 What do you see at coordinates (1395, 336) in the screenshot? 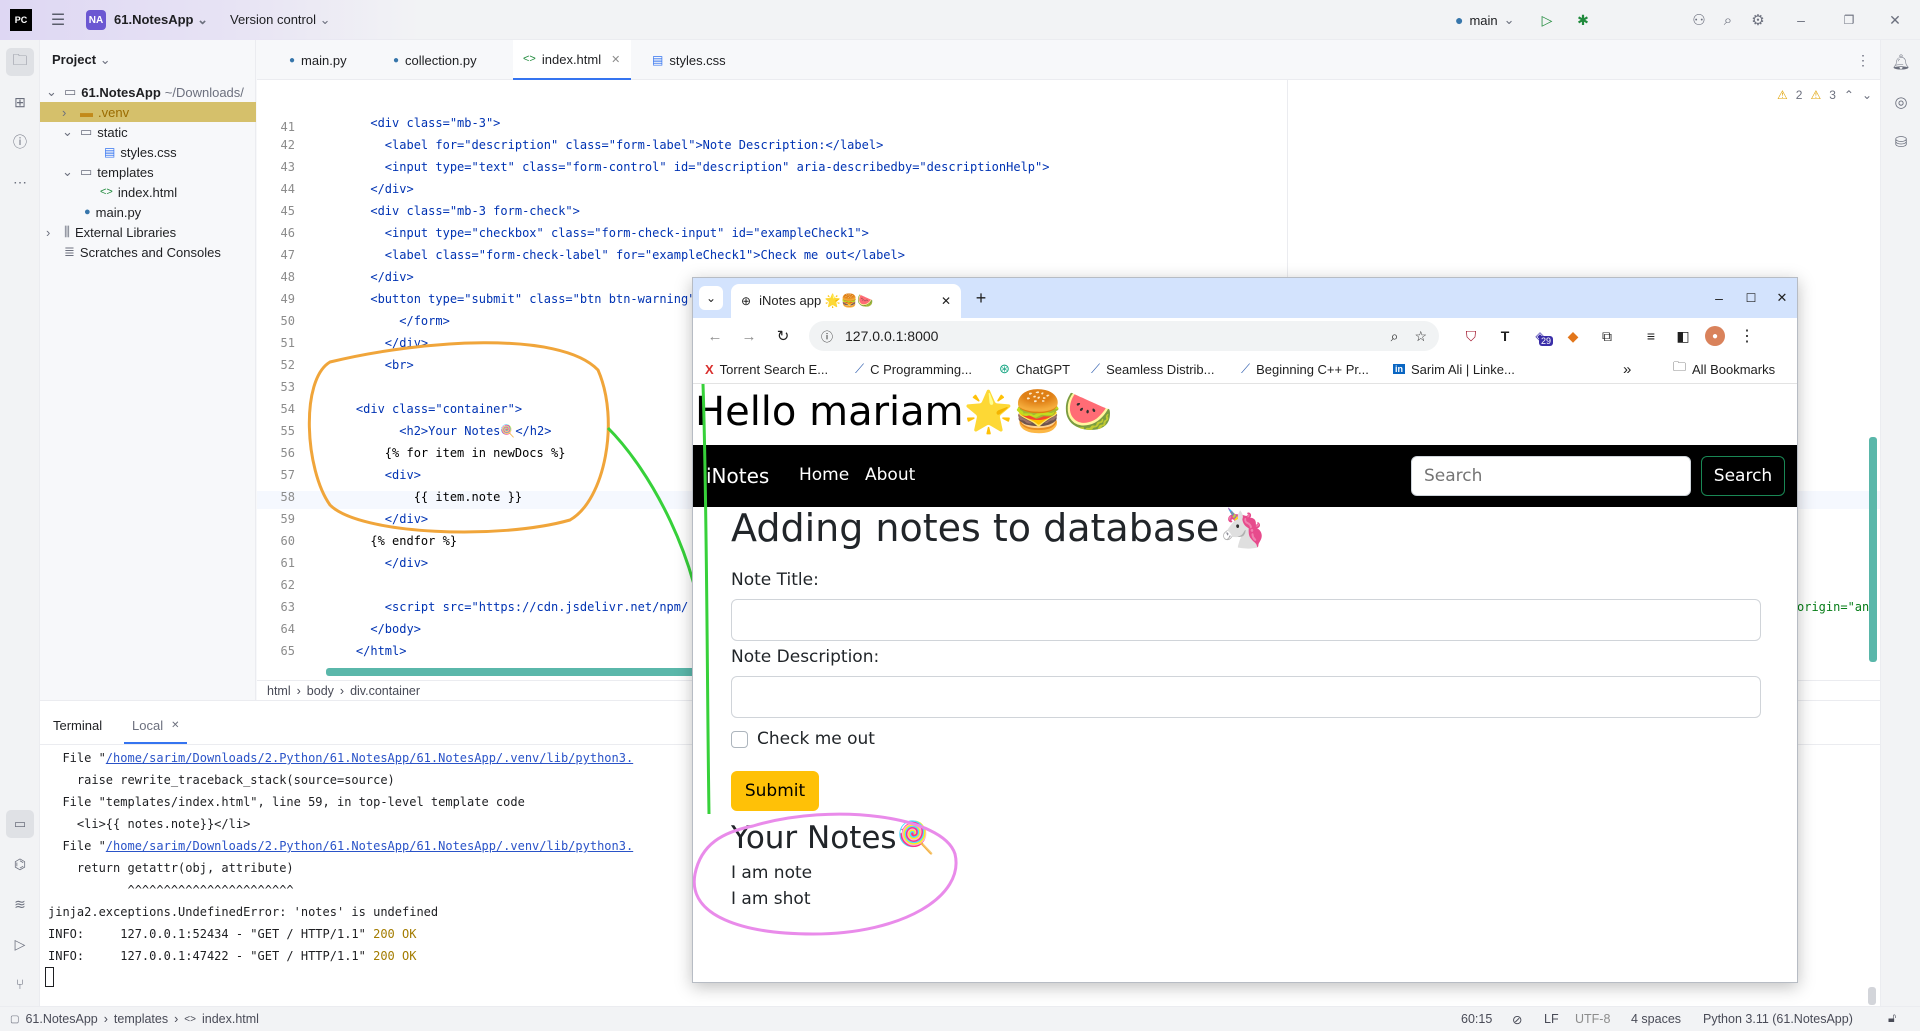
I see `zoom-icon: ⌕` at bounding box center [1395, 336].